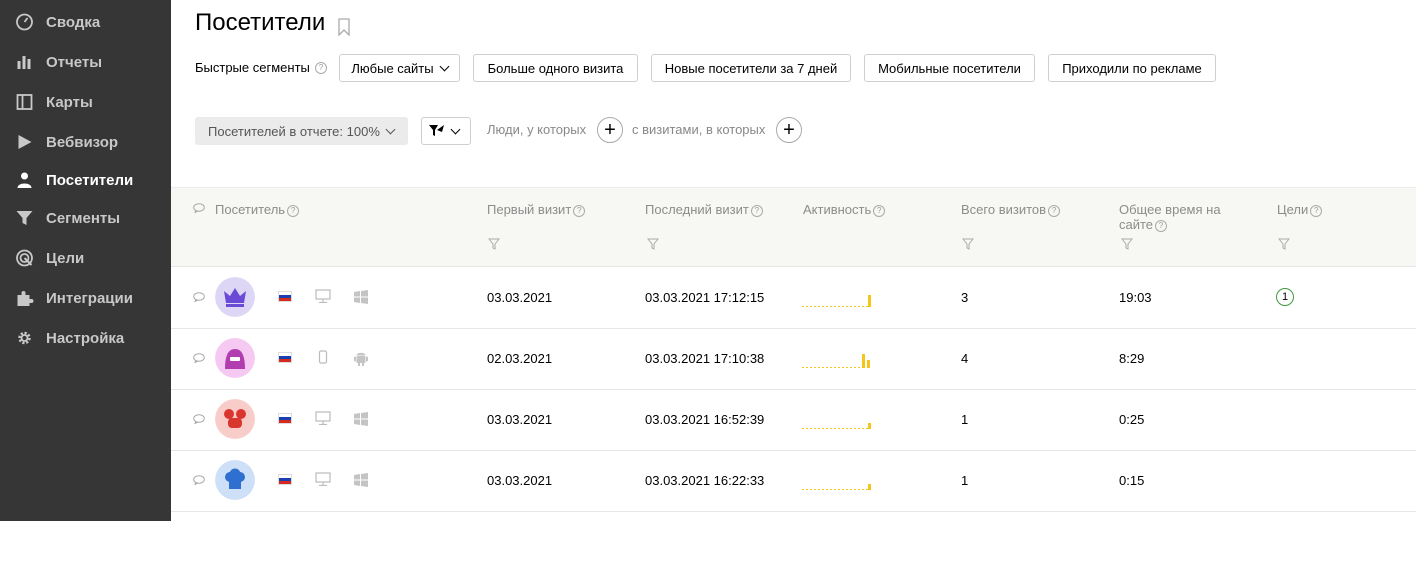 This screenshot has width=1416, height=573. I want to click on desktop-icon, so click(323, 296).